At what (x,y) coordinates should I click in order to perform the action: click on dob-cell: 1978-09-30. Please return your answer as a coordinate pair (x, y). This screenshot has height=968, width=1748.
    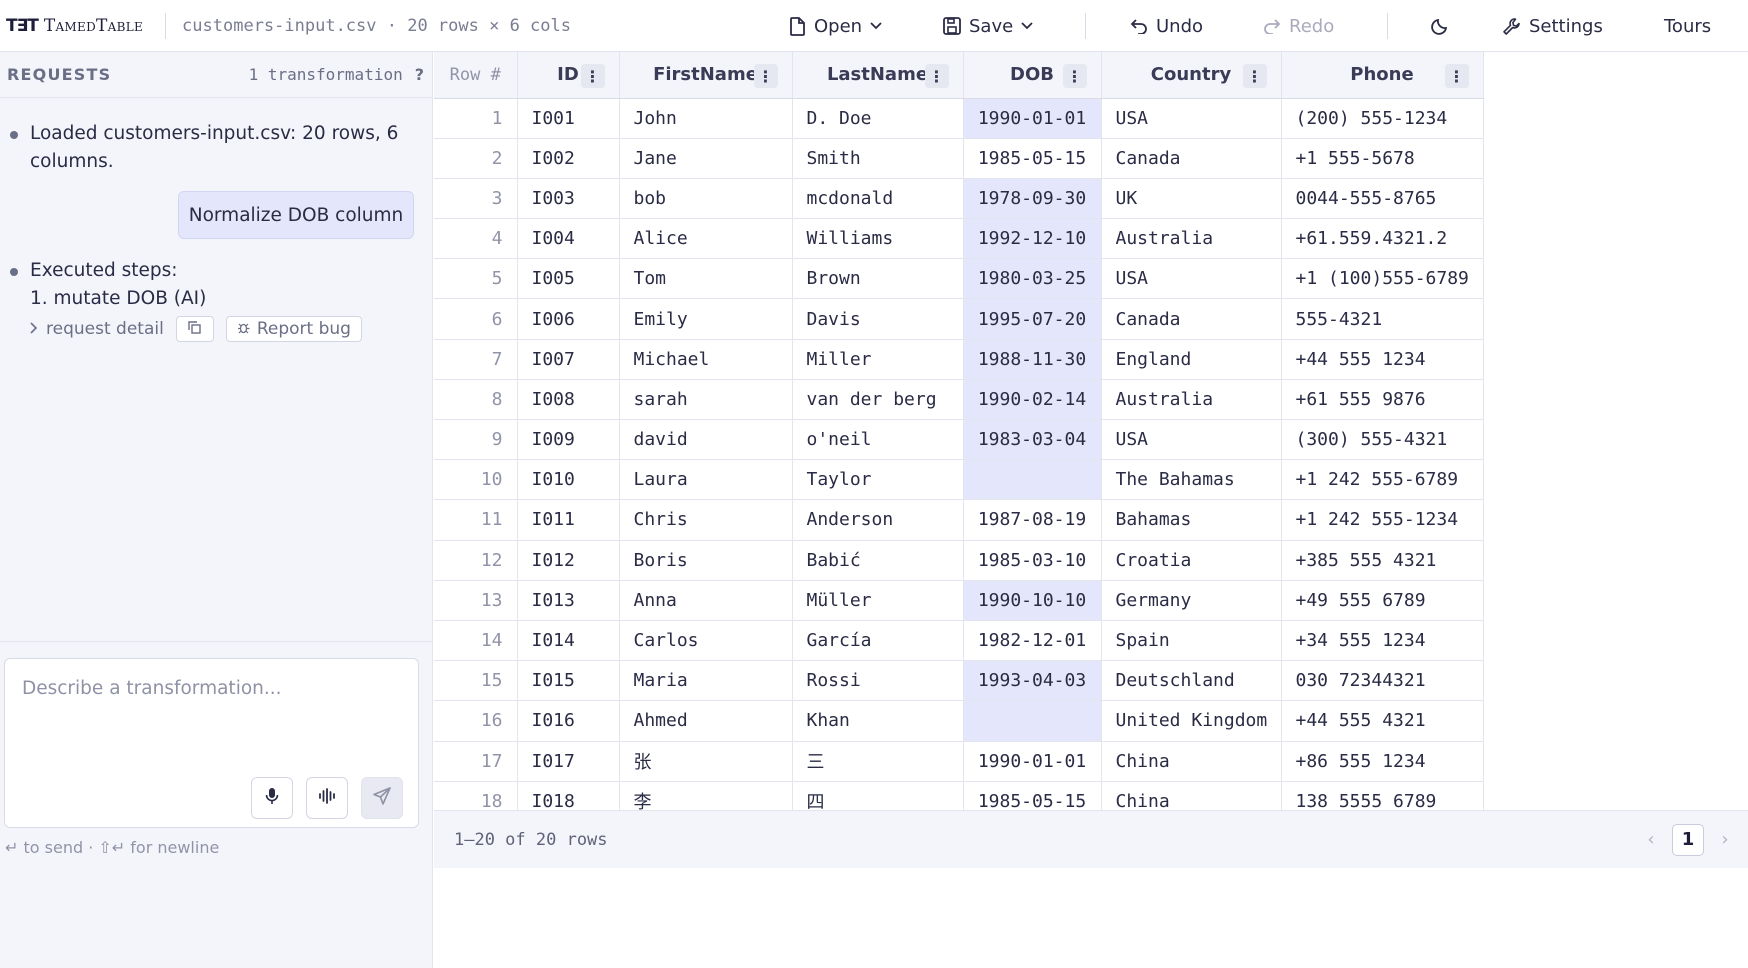
    Looking at the image, I should click on (1032, 199).